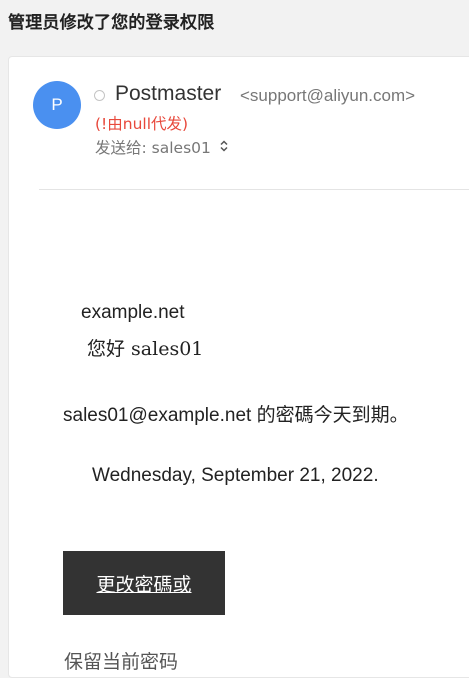 The image size is (469, 678). Describe the element at coordinates (168, 94) in the screenshot. I see `sender-name: Postmaster` at that location.